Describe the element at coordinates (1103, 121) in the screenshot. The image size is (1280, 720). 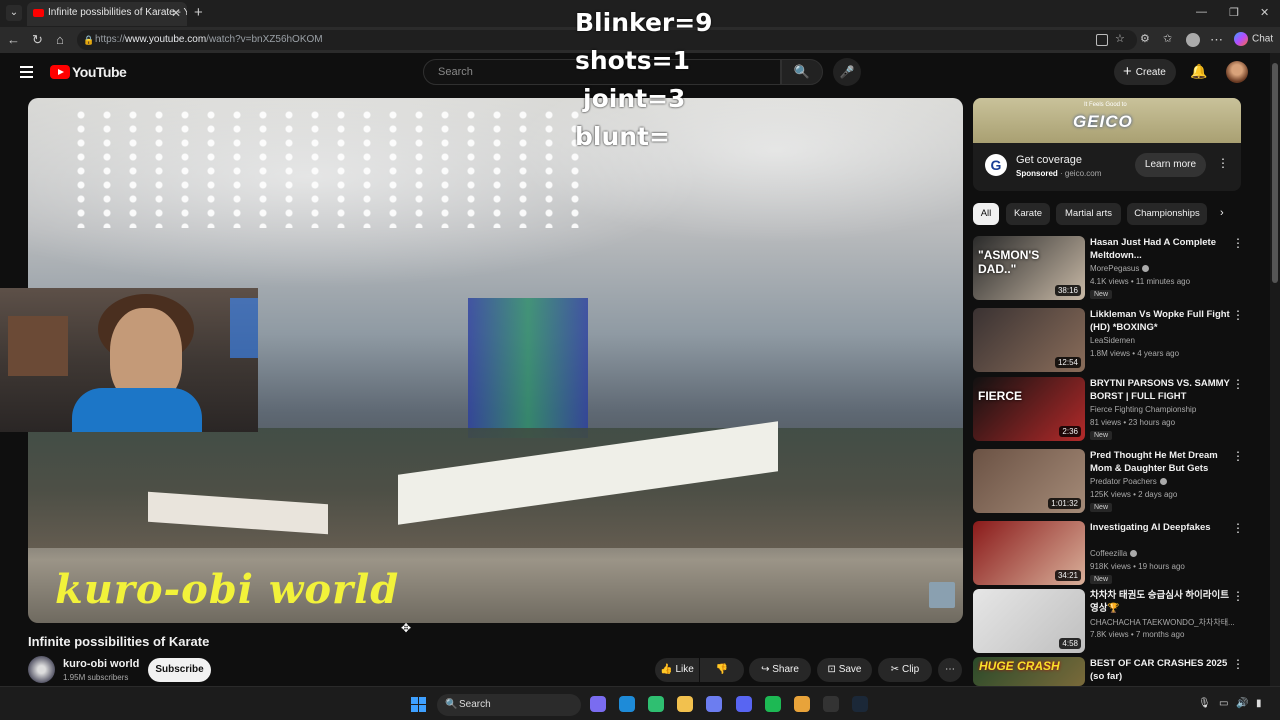
I see `ad-brand: GEICO` at that location.